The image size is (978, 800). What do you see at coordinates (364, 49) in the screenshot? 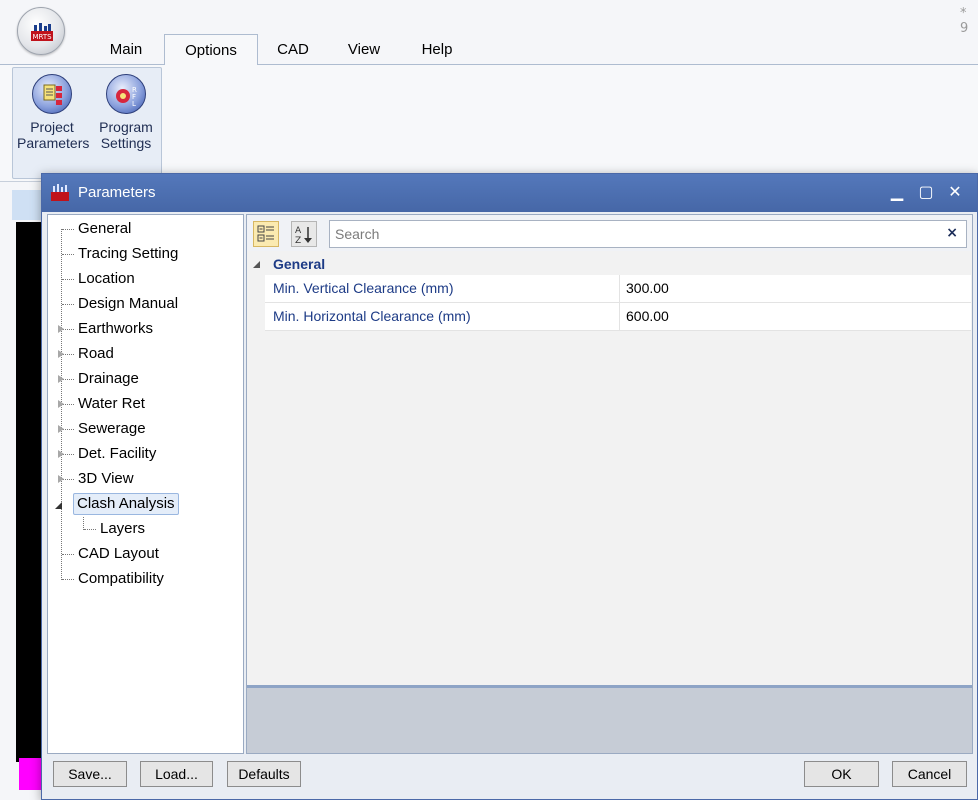
I see `tab-view: View` at bounding box center [364, 49].